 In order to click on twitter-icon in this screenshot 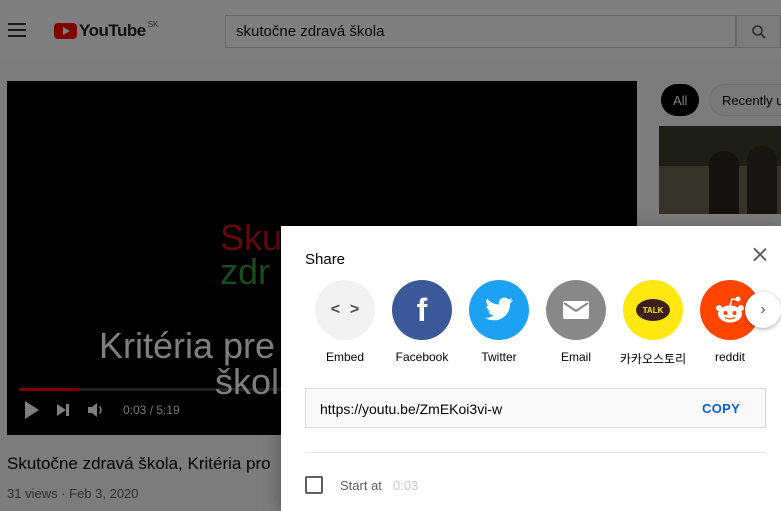, I will do `click(499, 310)`.